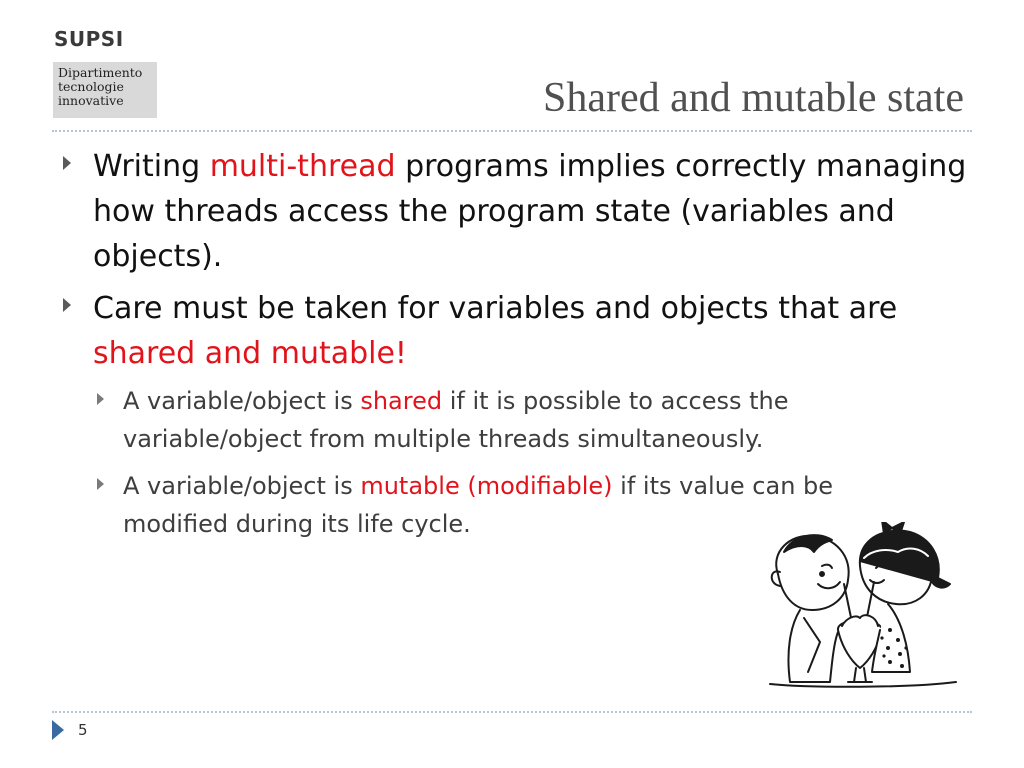 Image resolution: width=1024 pixels, height=768 pixels. I want to click on department-badge: Dipartimento tecnologie innovative, so click(105, 90).